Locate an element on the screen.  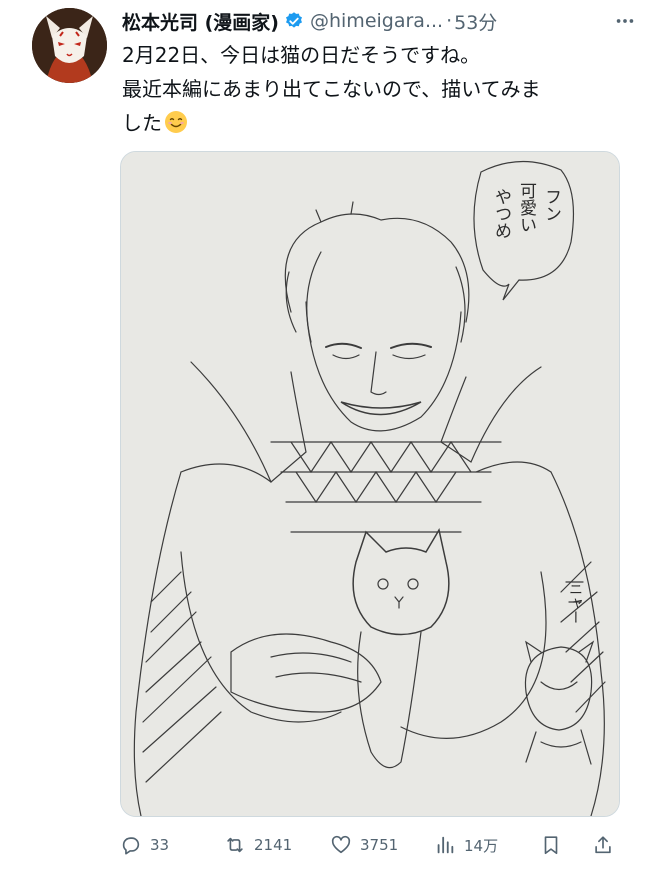
views-button: 14万 is located at coordinates (466, 845).